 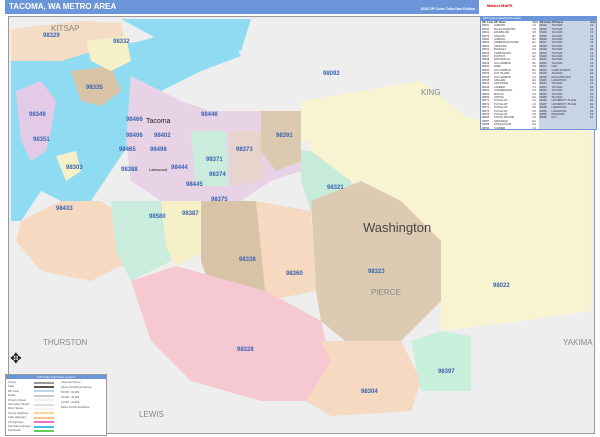 I want to click on legend-item-label: Primary Streets, so click(x=17, y=400).